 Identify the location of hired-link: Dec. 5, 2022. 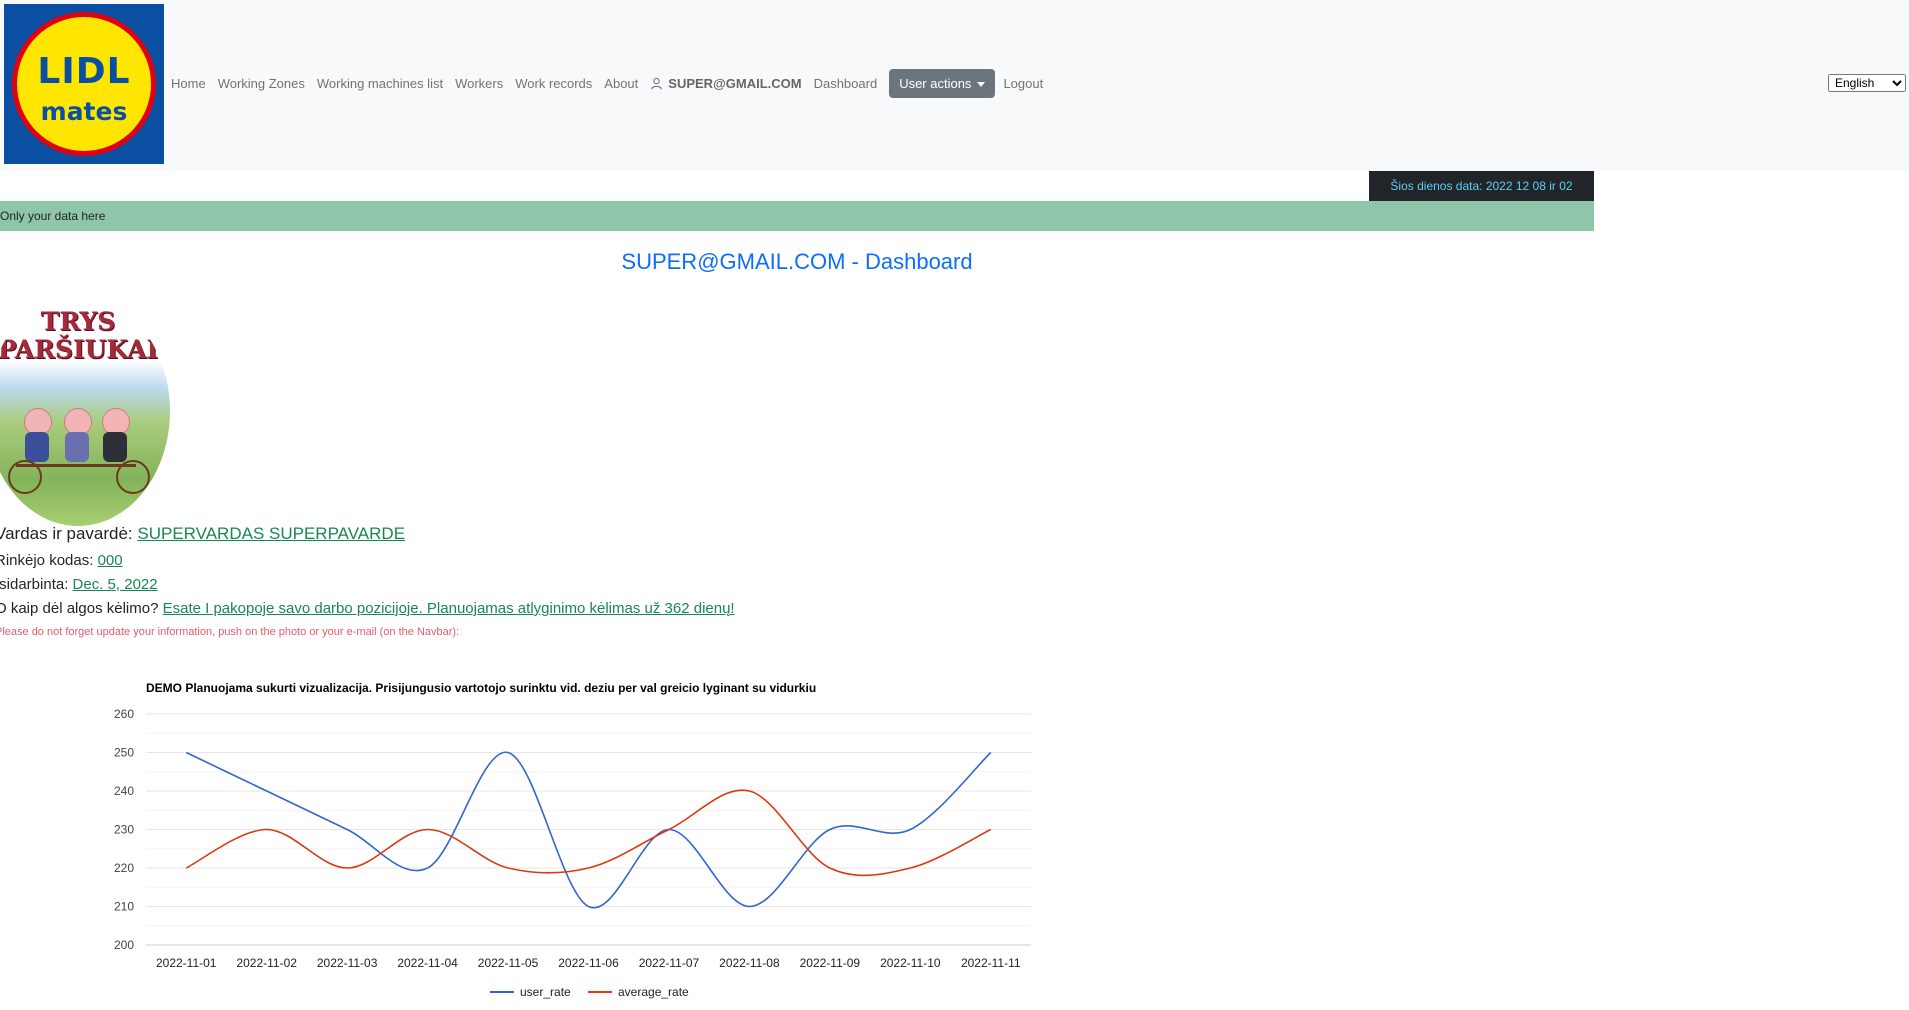
(115, 584).